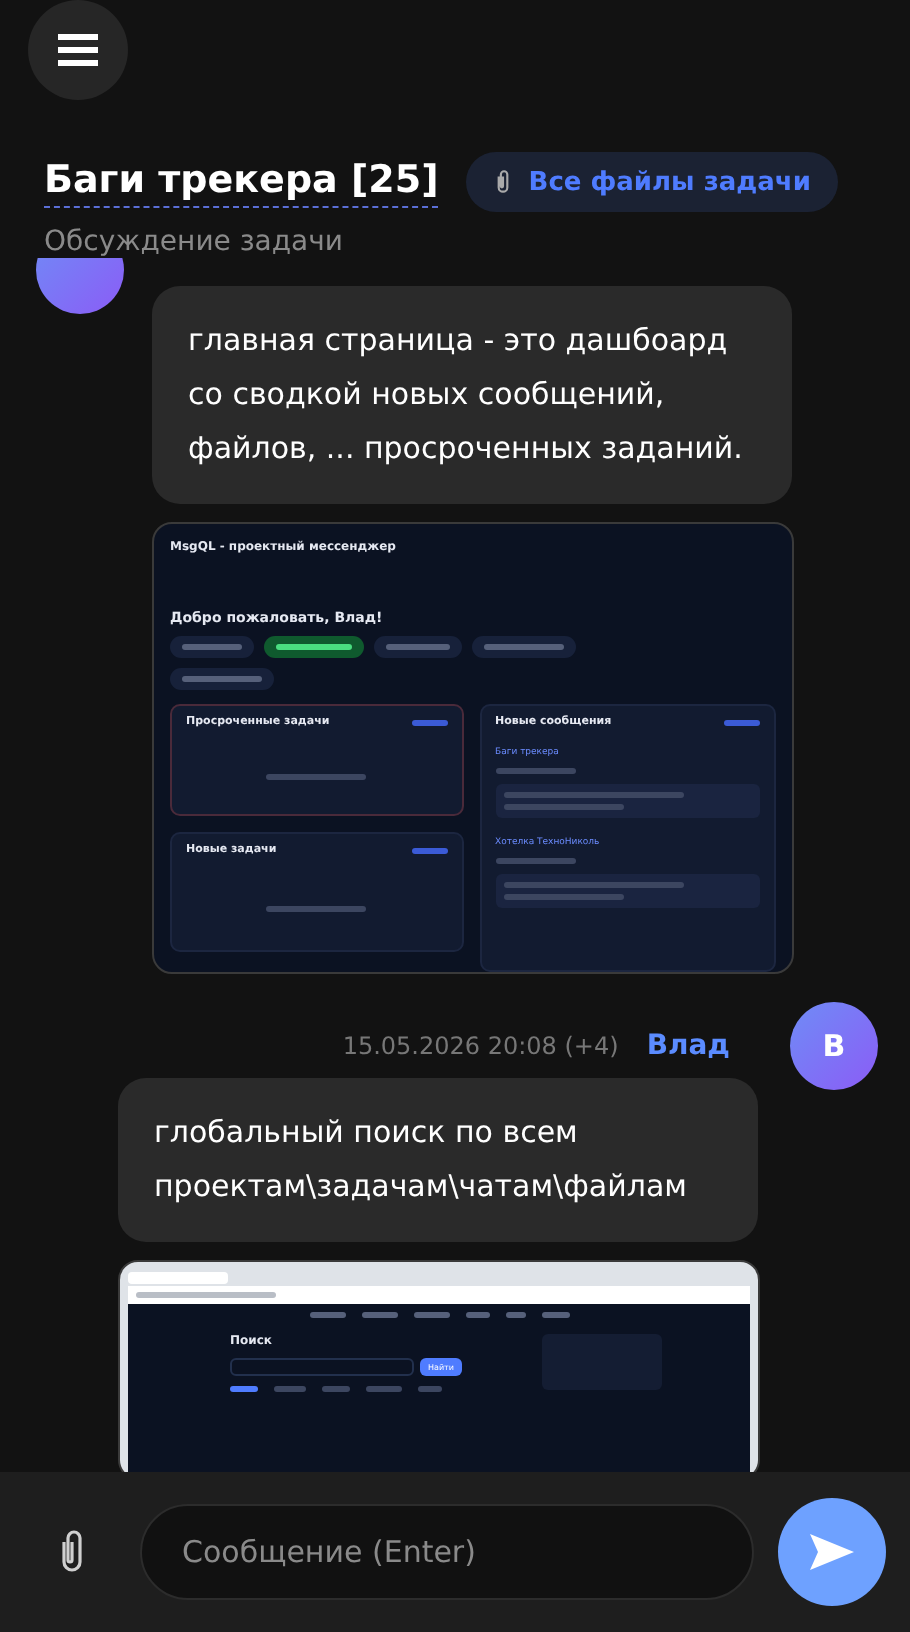  What do you see at coordinates (438, 1160) in the screenshot?
I see `message-bubble: глобальный поиск по всем проектам\задачам\чатам\файлам` at bounding box center [438, 1160].